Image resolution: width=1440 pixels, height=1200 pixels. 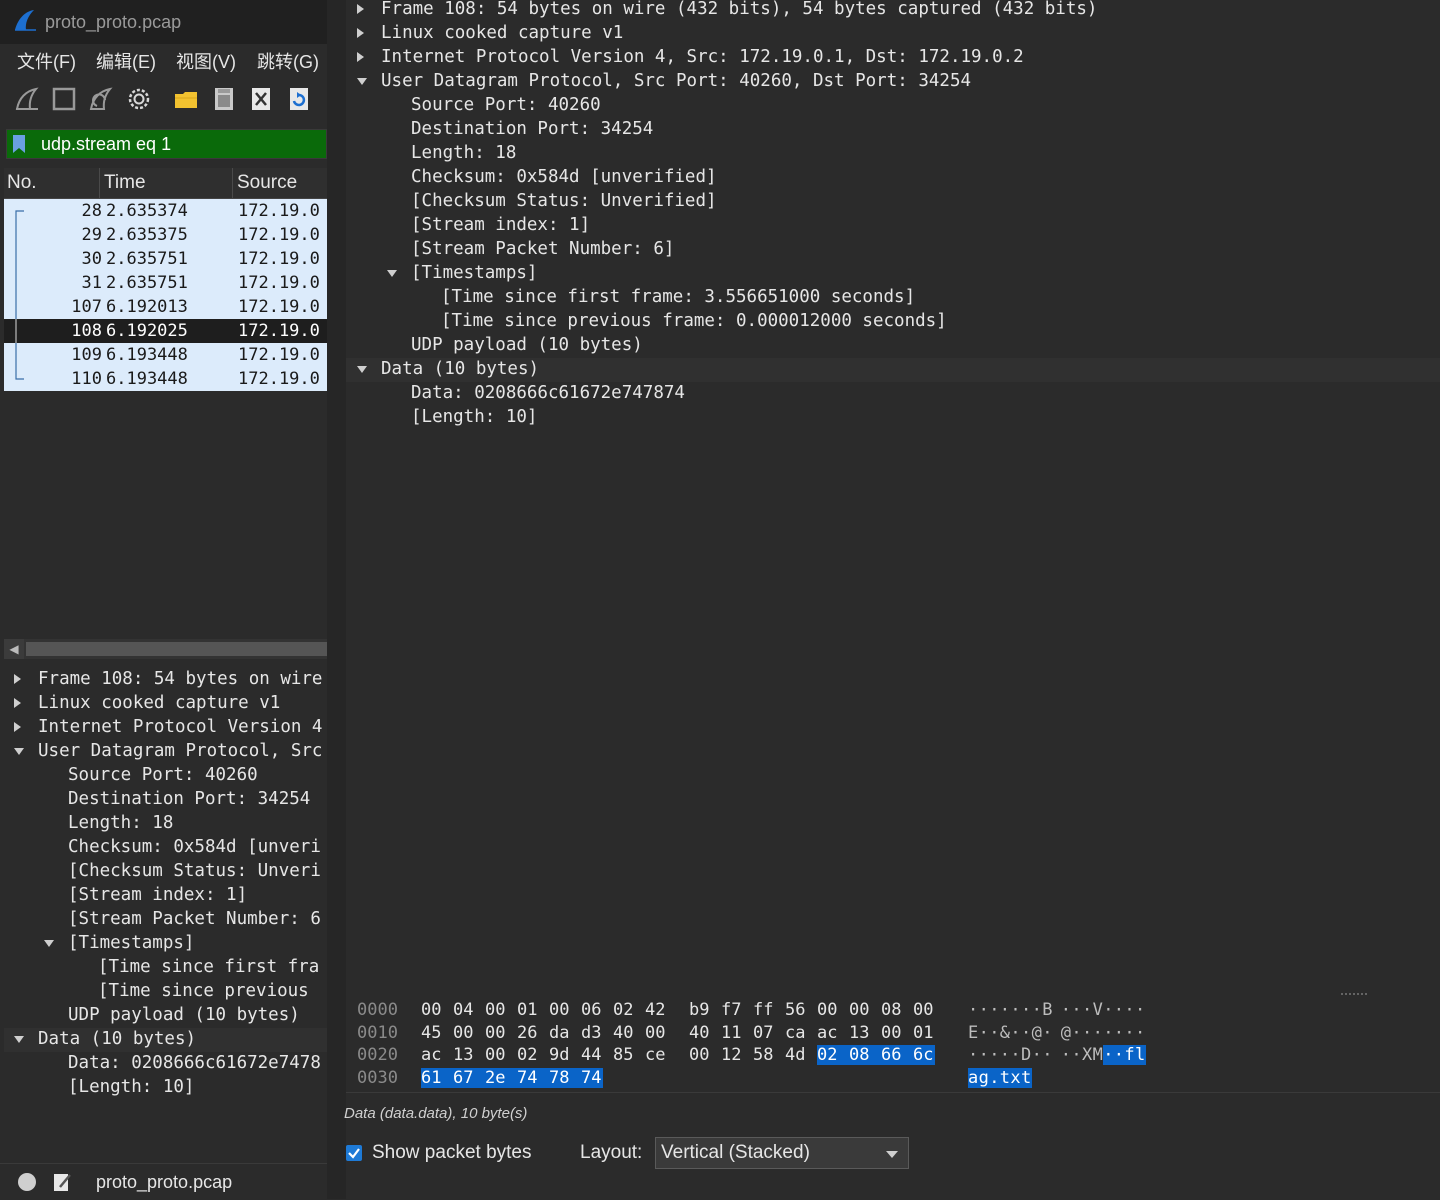 What do you see at coordinates (165, 649) in the screenshot?
I see `packet-list-hscroll: ◀` at bounding box center [165, 649].